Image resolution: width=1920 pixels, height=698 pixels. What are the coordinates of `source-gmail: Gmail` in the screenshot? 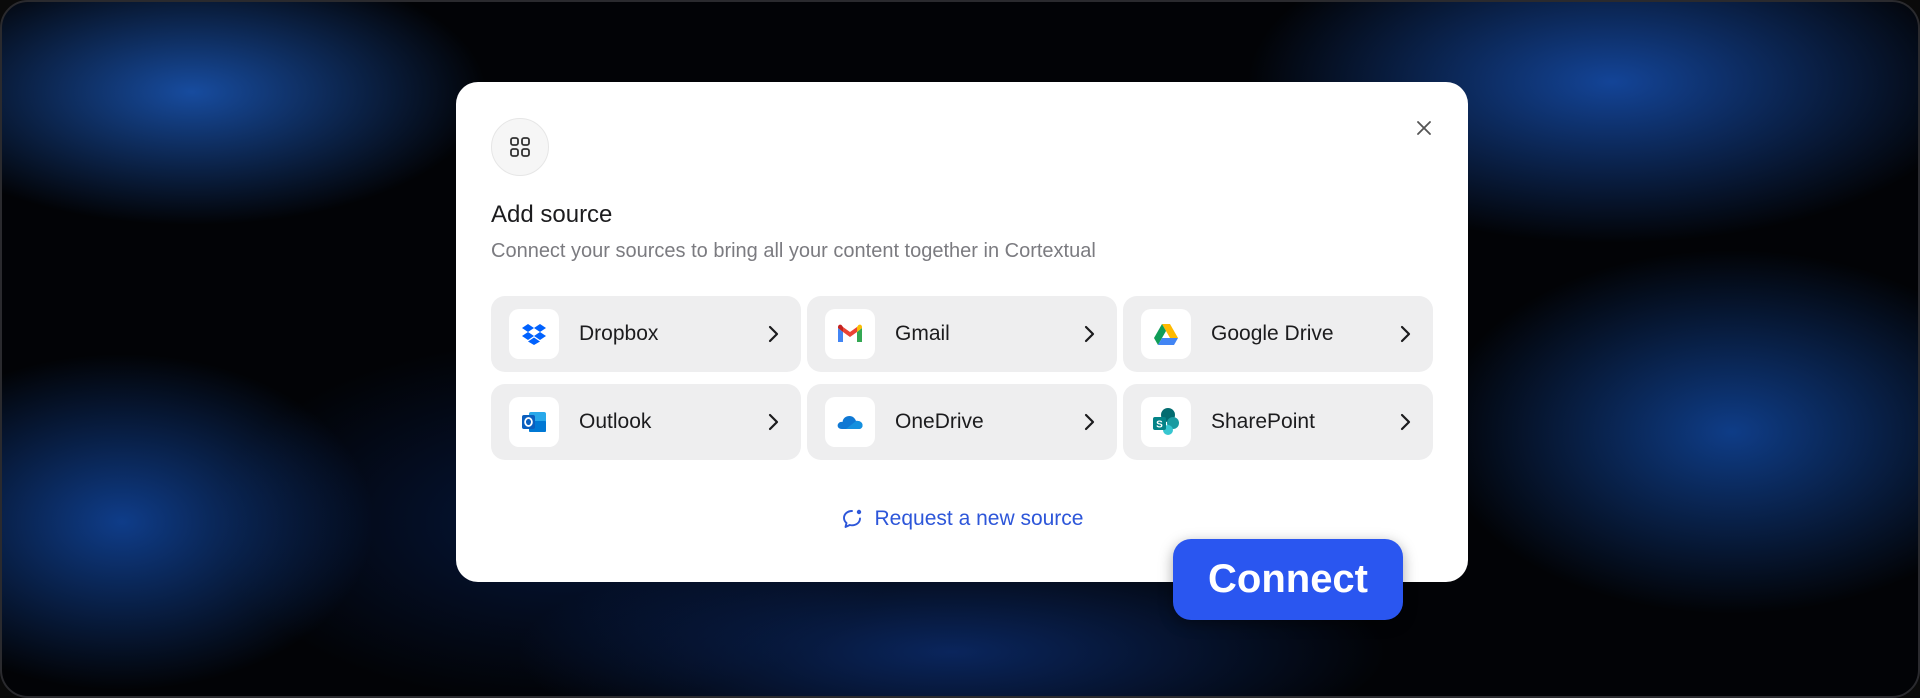 It's located at (962, 334).